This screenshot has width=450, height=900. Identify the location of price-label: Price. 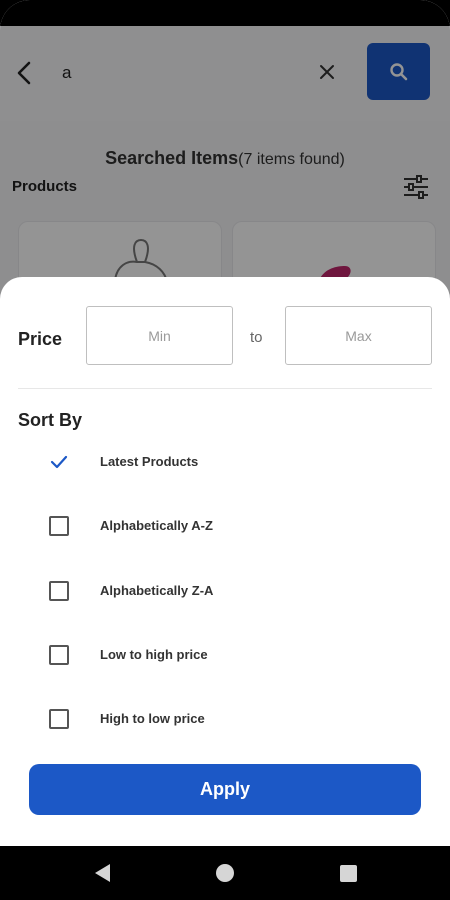
(40, 339).